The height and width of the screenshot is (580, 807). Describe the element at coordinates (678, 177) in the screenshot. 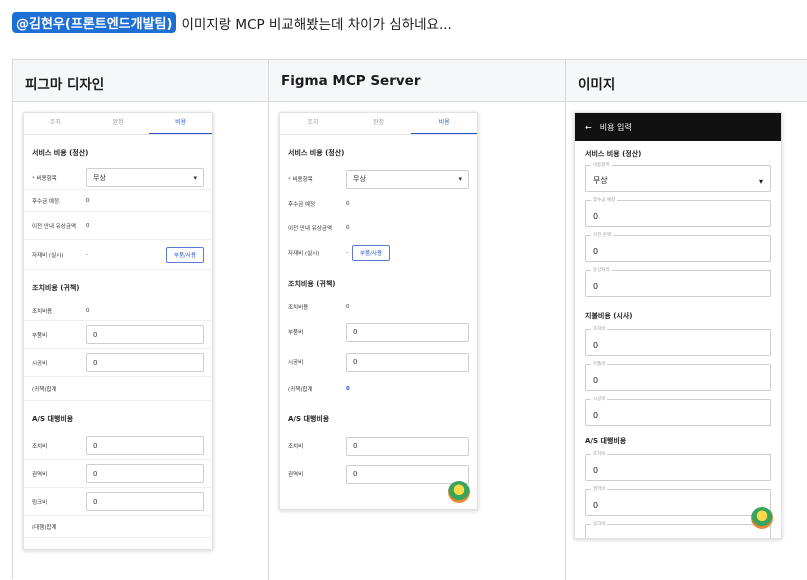

I see `cost-item-select: 비용항목 무상 ▾` at that location.